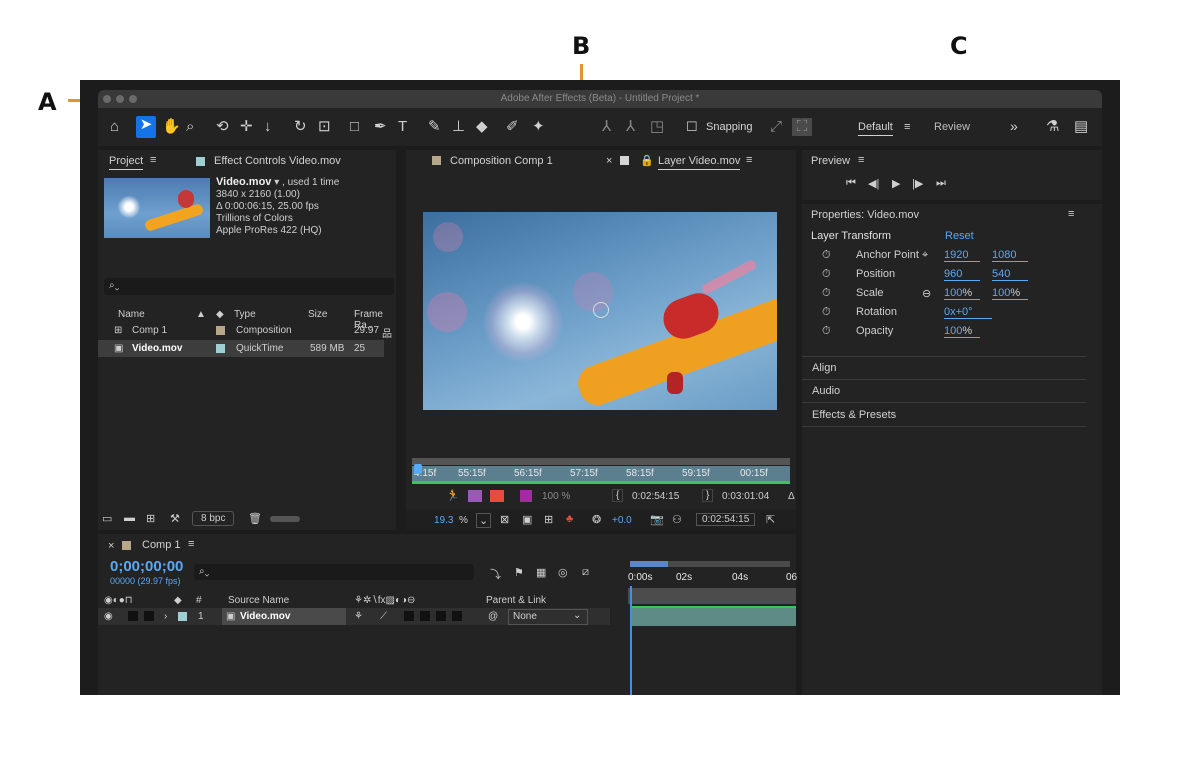  Describe the element at coordinates (569, 519) in the screenshot. I see `channel-icon: ♣` at that location.